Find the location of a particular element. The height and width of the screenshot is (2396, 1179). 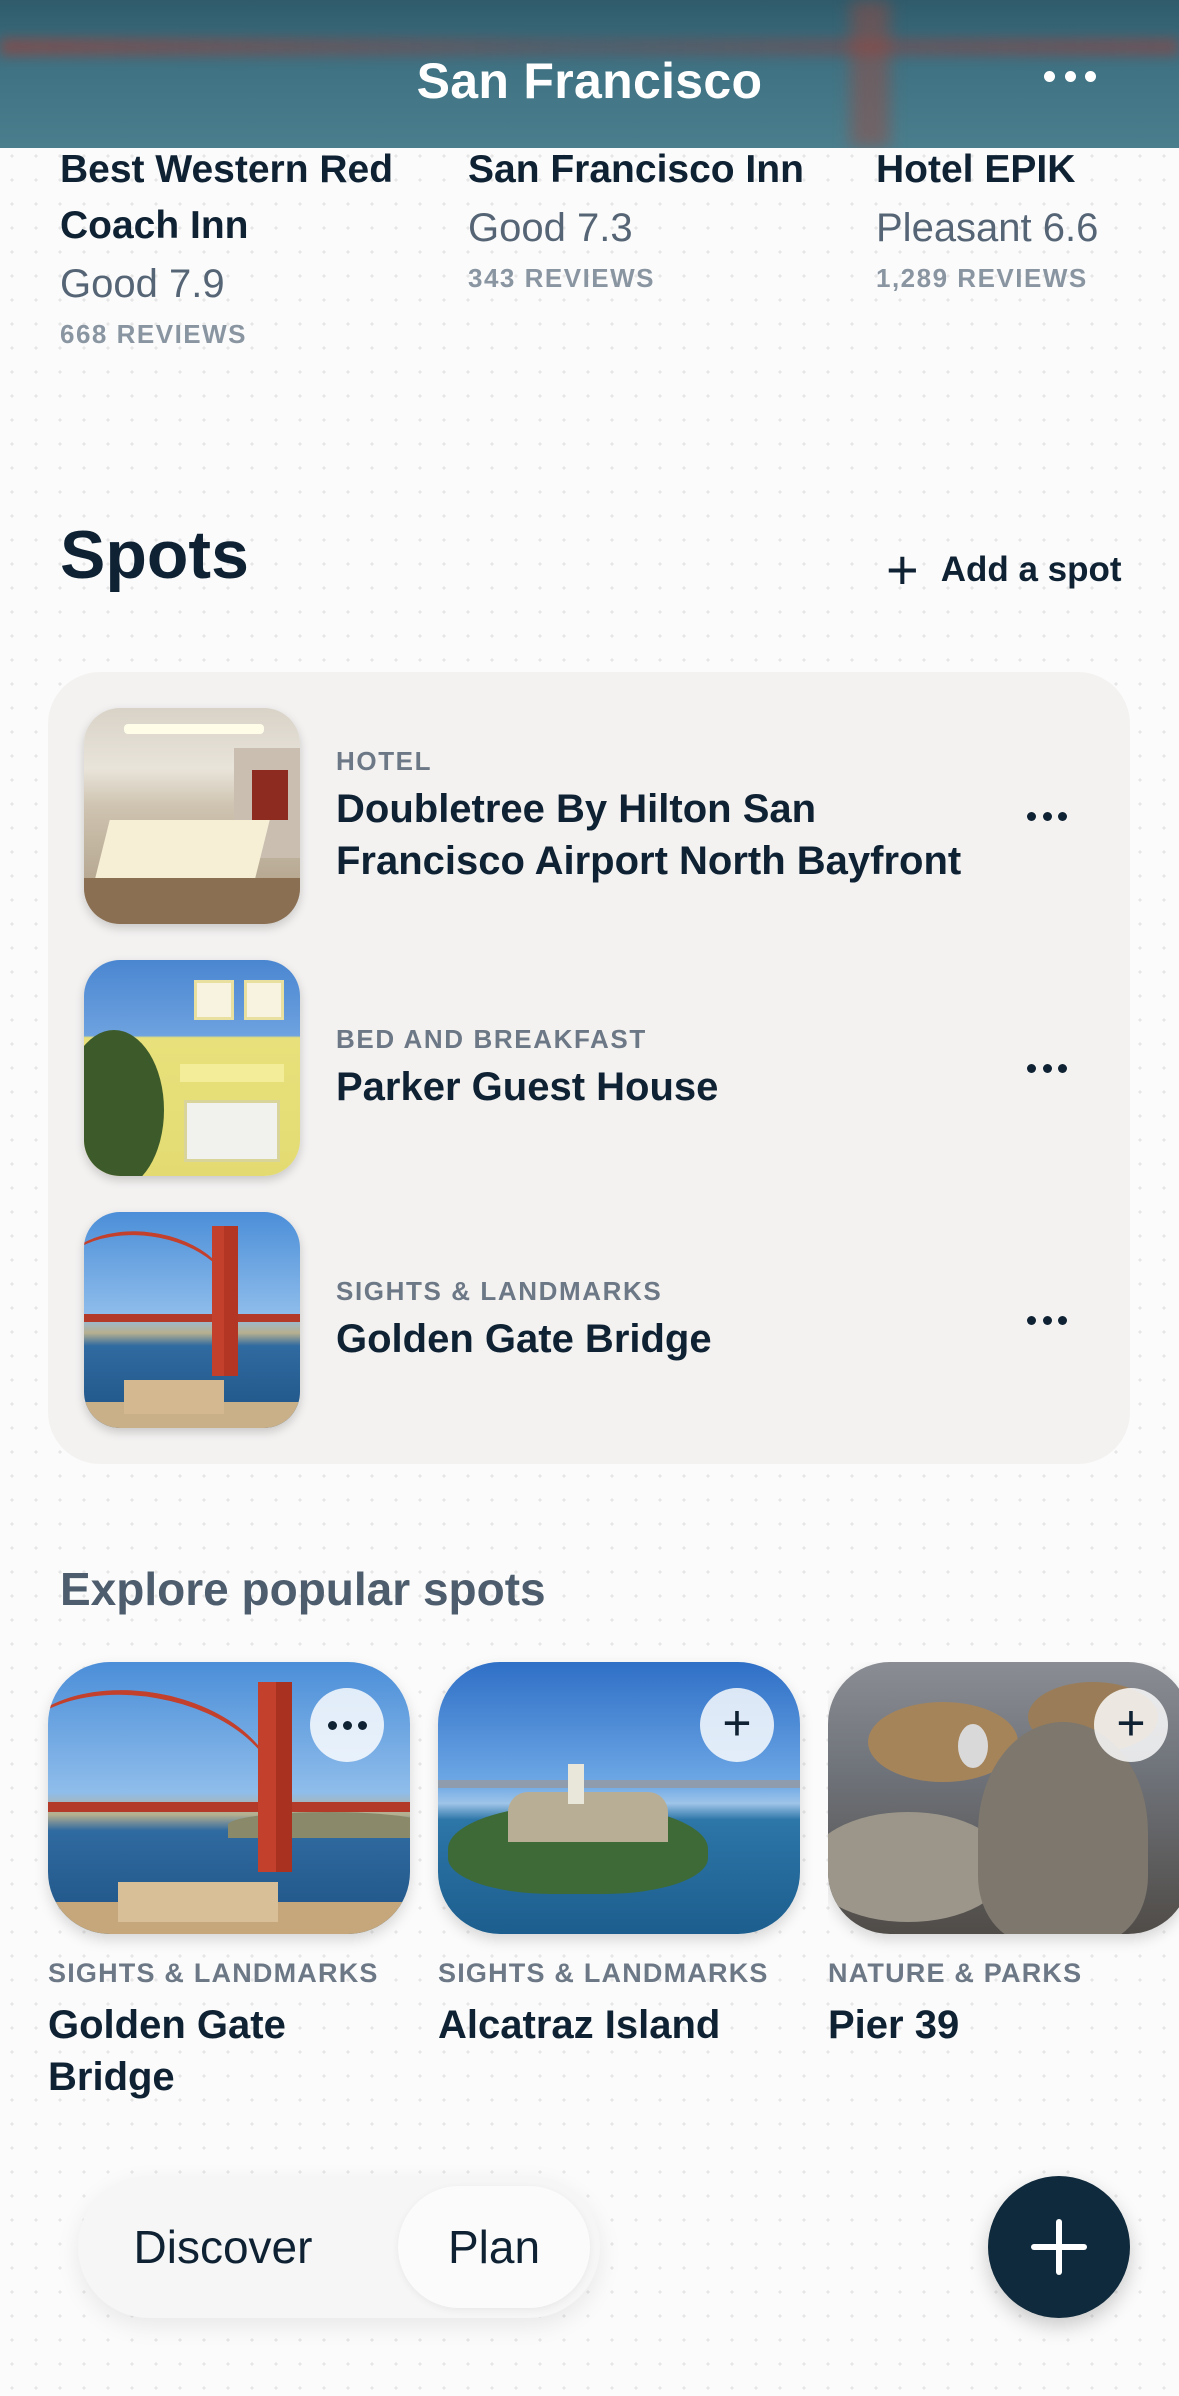

card-more-button is located at coordinates (347, 1725).